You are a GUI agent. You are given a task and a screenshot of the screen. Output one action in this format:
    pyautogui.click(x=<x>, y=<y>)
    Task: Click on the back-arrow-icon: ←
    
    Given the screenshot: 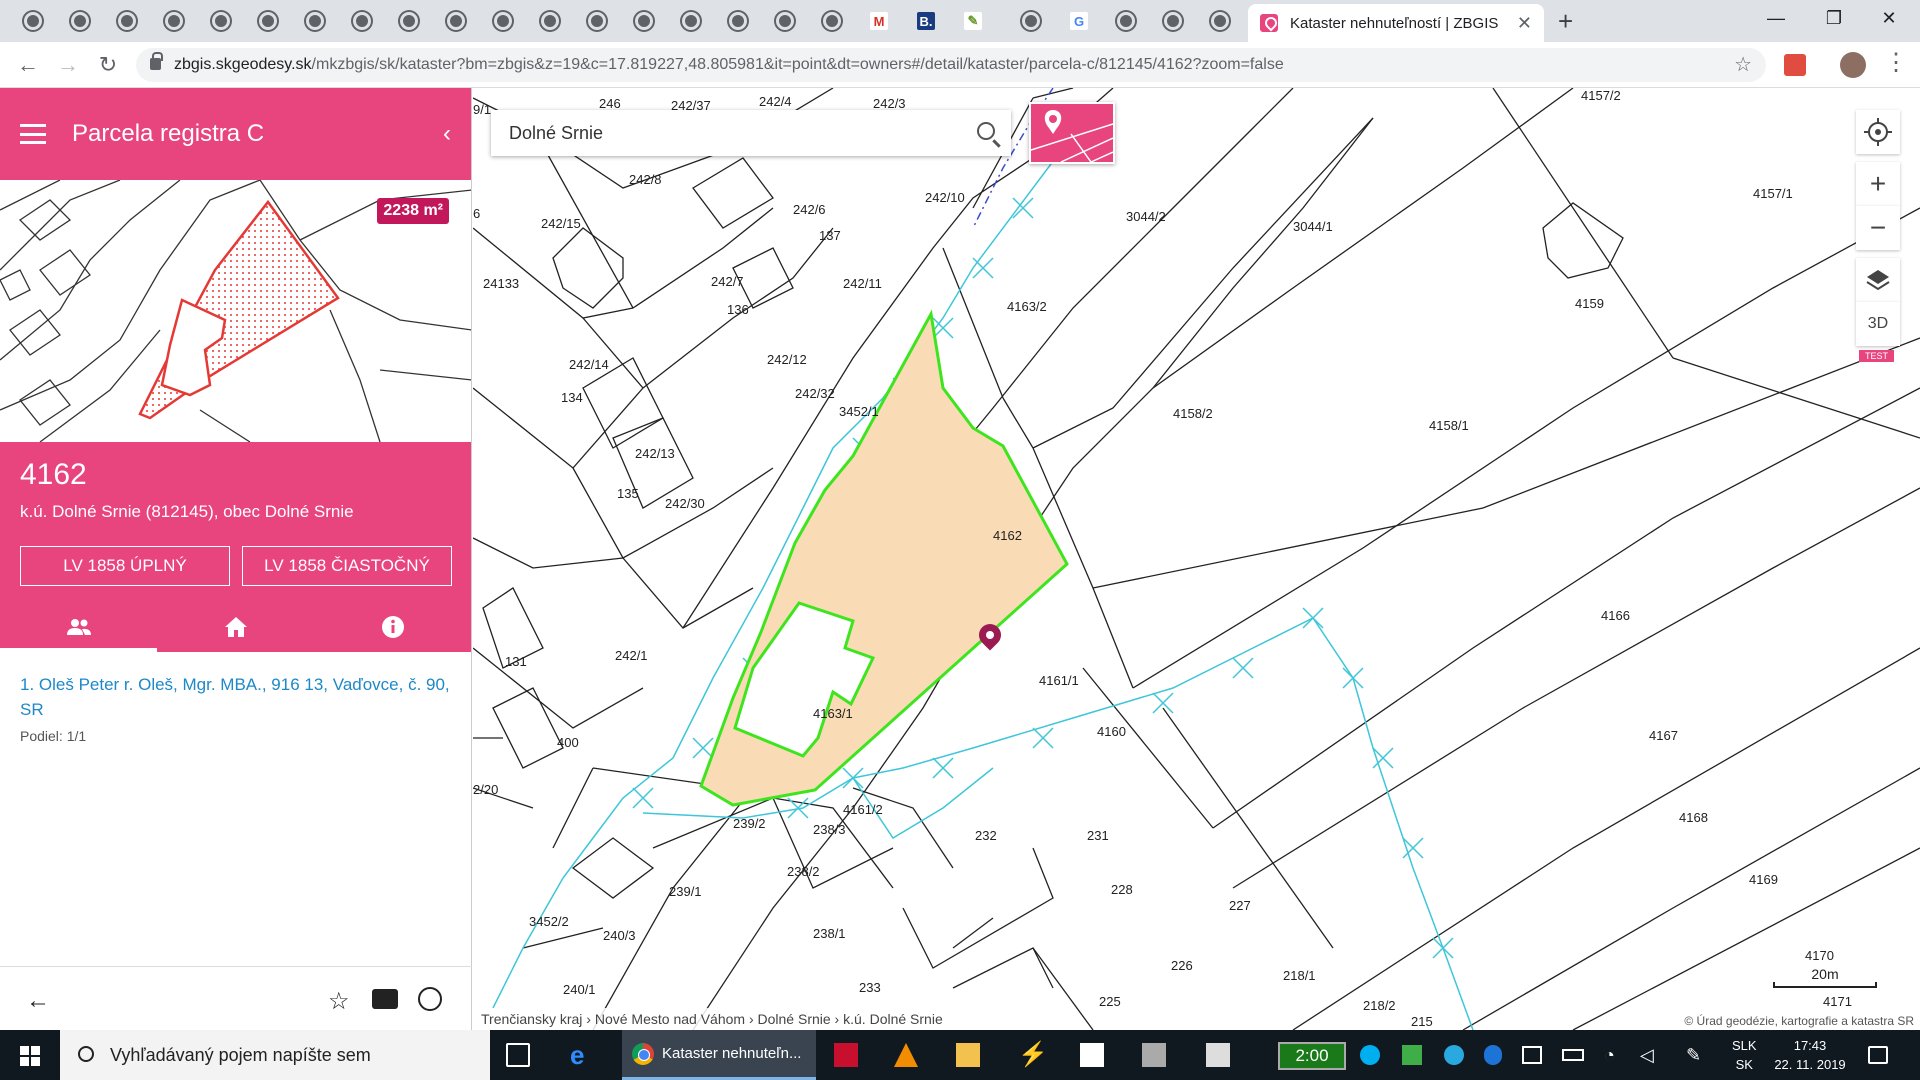 What is the action you would take?
    pyautogui.click(x=38, y=1001)
    